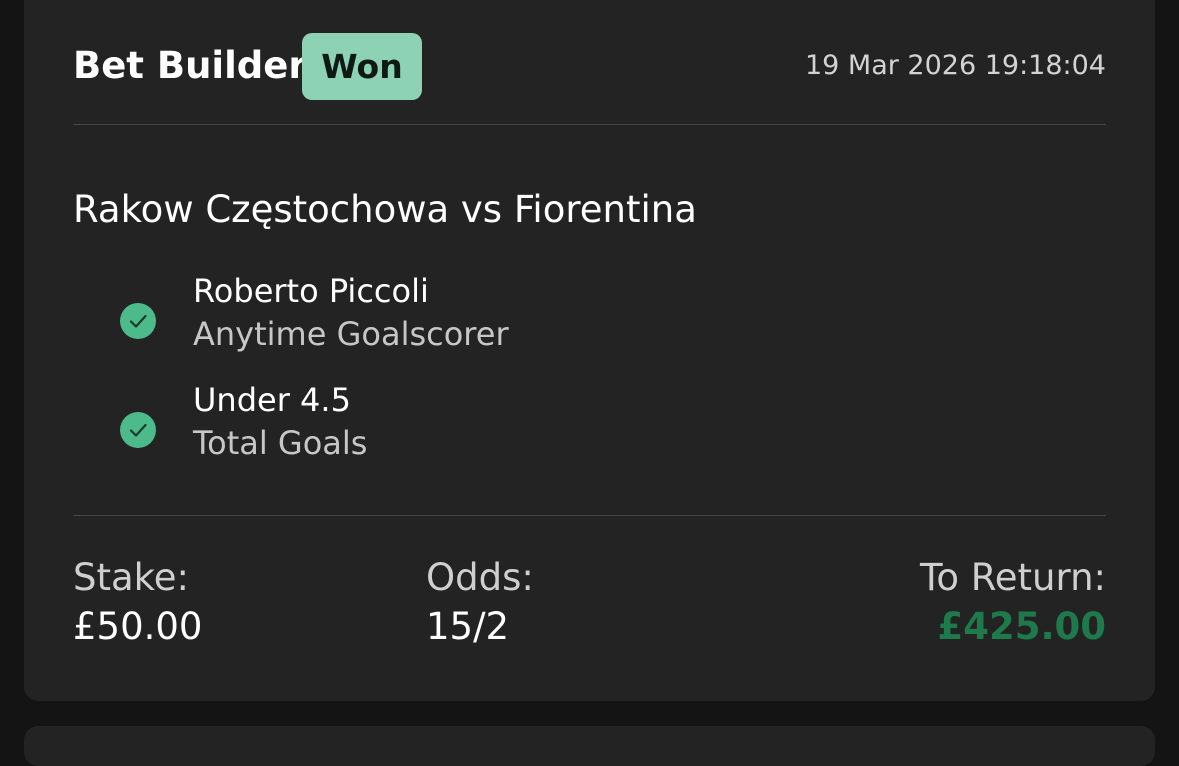  What do you see at coordinates (589, 746) in the screenshot?
I see `next-bet-card` at bounding box center [589, 746].